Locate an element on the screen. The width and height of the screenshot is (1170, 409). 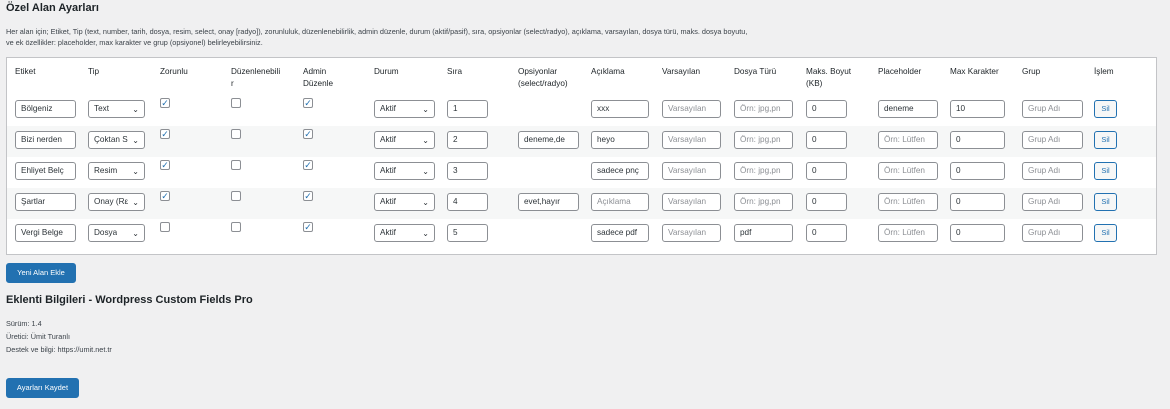
etiket-input: Vergi Belge is located at coordinates (45, 233).